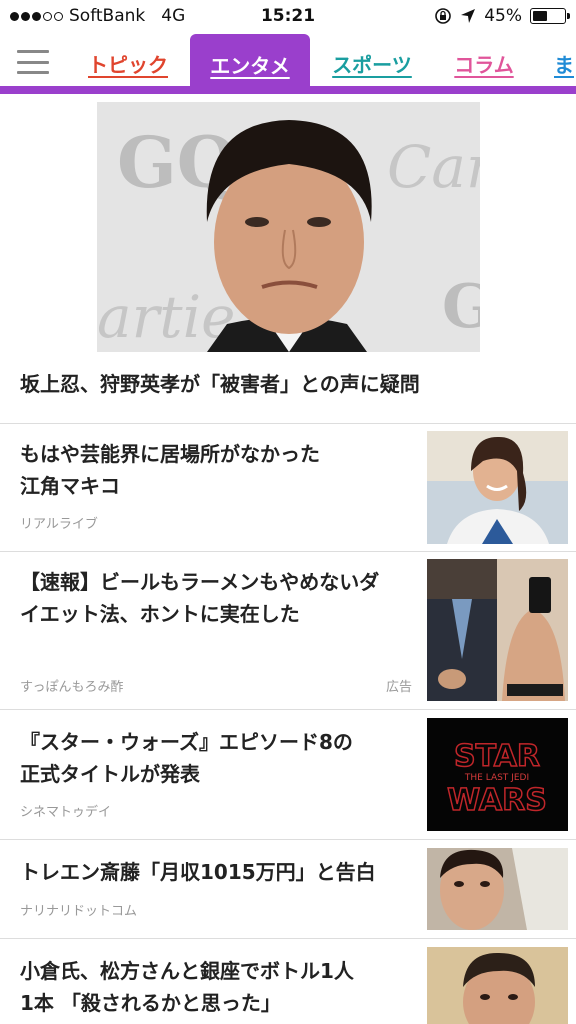 Image resolution: width=576 pixels, height=1024 pixels. I want to click on status-right: 45%, so click(502, 16).